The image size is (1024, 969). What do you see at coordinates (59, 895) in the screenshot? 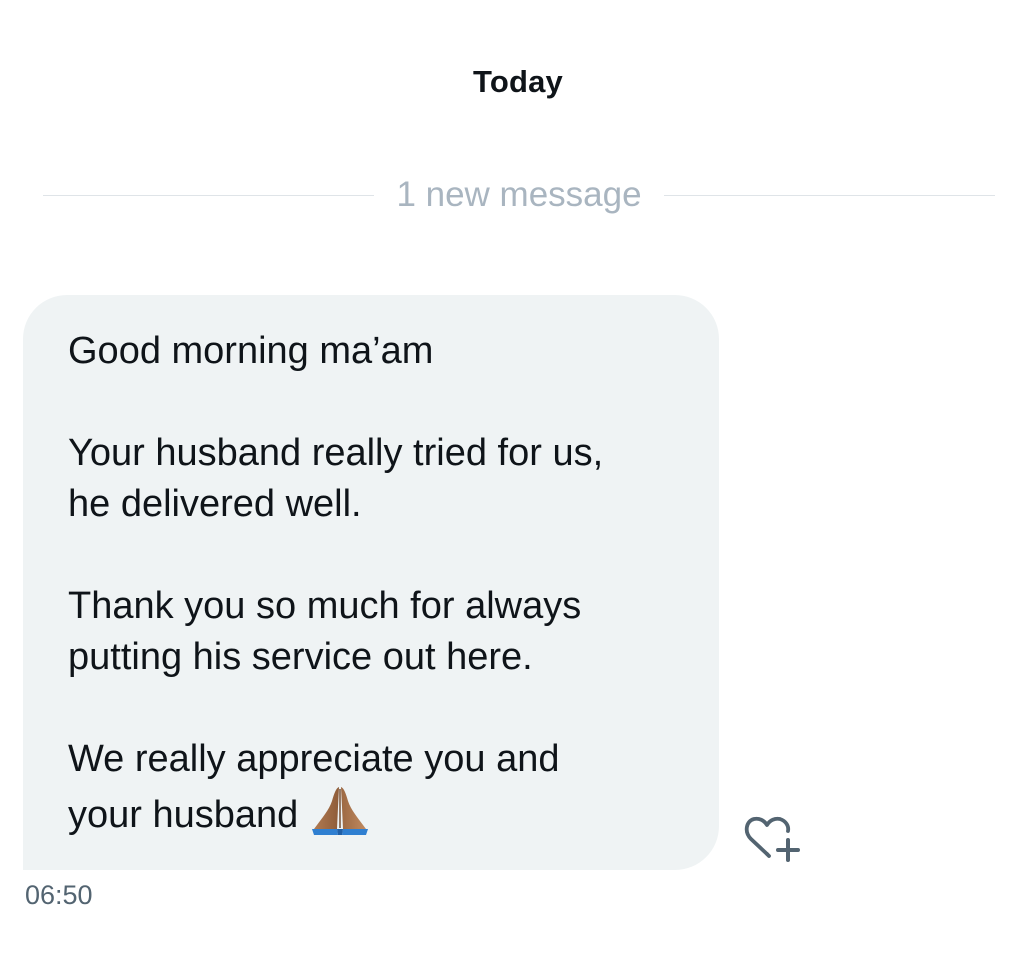
I see `message-timestamp: 06:50` at bounding box center [59, 895].